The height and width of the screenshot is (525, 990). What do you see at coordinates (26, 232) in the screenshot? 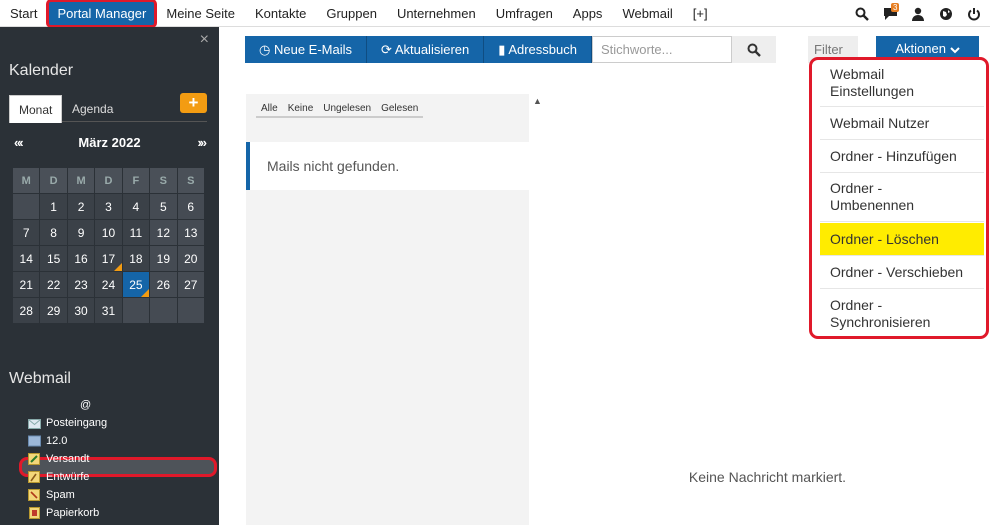
I see `calendar-day: 7` at bounding box center [26, 232].